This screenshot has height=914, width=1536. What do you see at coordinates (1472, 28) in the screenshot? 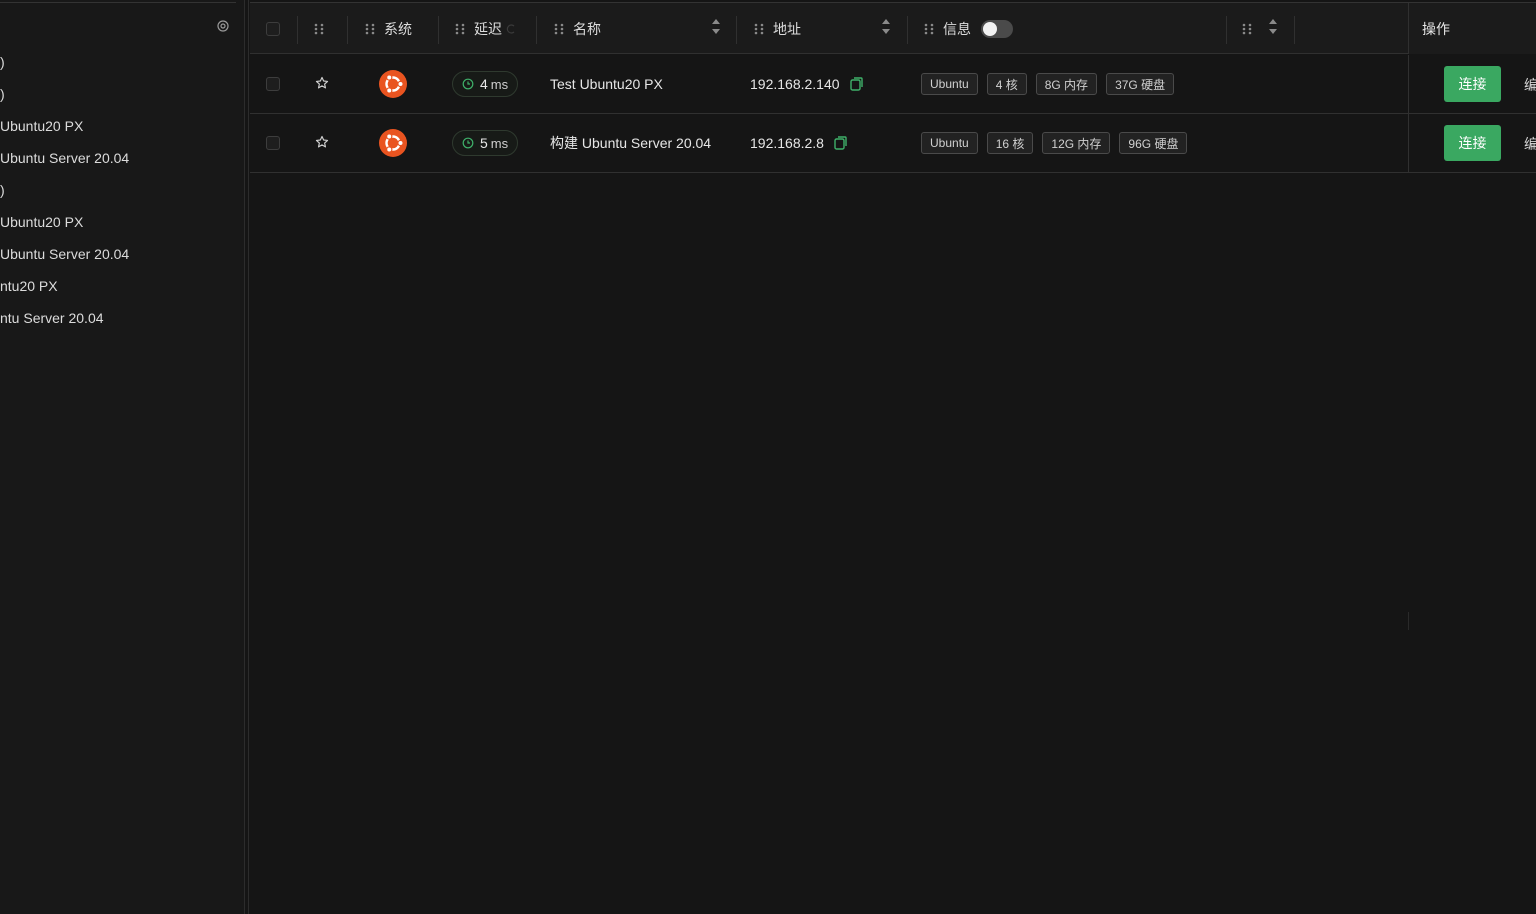
I see `operations-column-header: 操作` at bounding box center [1472, 28].